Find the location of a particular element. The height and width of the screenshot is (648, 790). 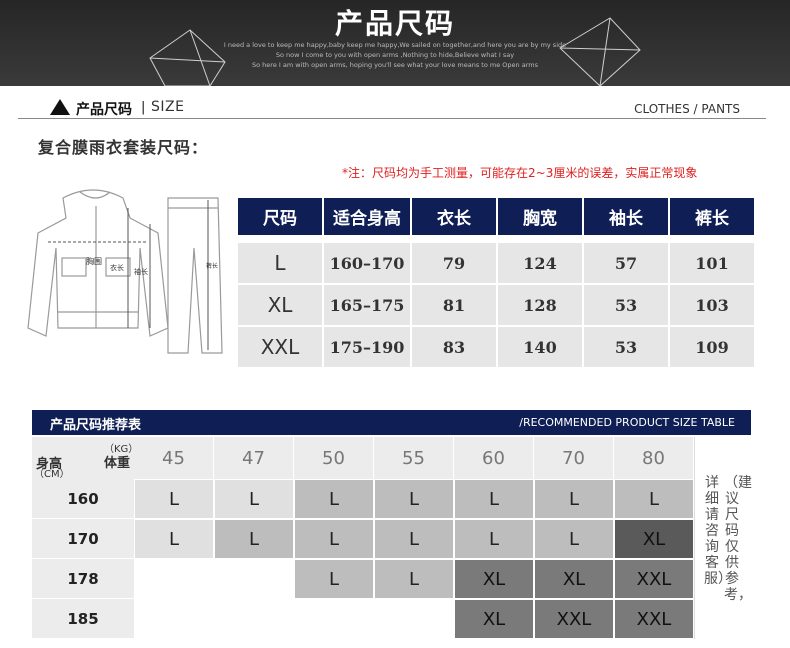

grid-divider is located at coordinates (694, 538).